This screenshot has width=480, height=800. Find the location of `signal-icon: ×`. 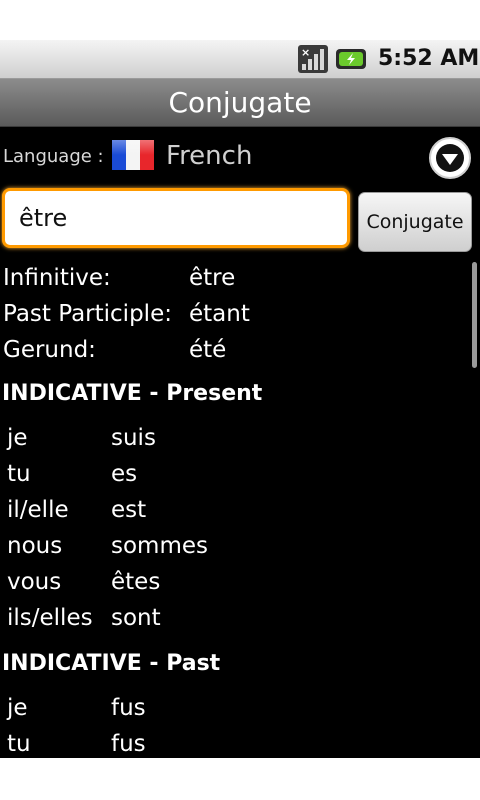

signal-icon: × is located at coordinates (313, 59).